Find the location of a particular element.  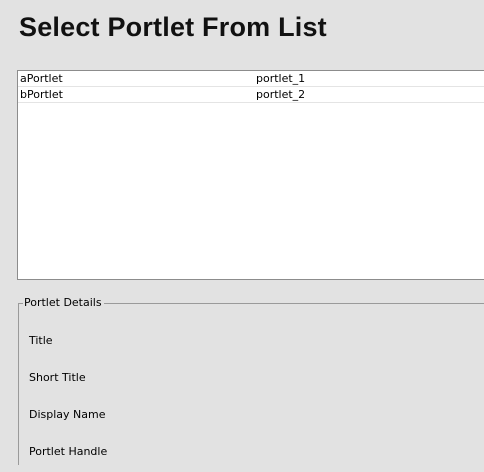

portlet-id-cell: portlet_2 is located at coordinates (281, 94).